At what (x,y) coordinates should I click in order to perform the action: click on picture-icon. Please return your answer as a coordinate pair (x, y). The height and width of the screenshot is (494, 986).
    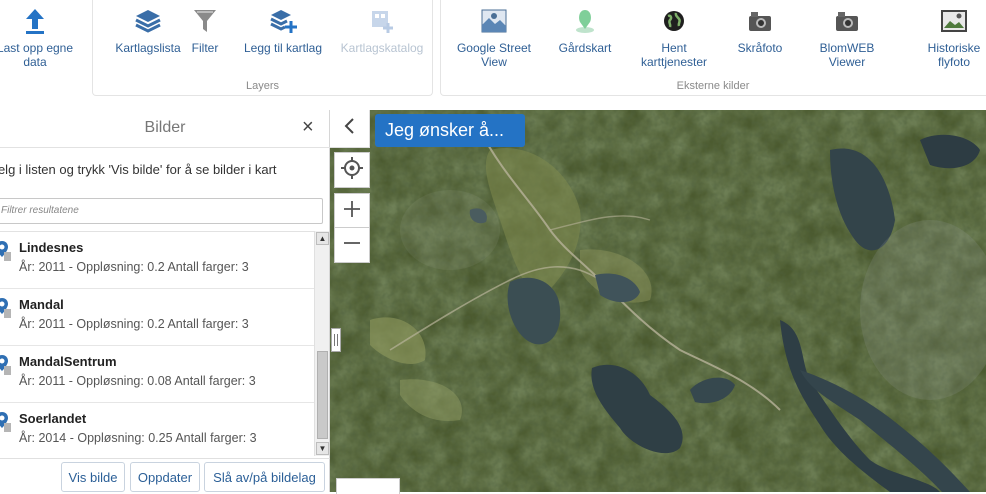
    Looking at the image, I should click on (952, 21).